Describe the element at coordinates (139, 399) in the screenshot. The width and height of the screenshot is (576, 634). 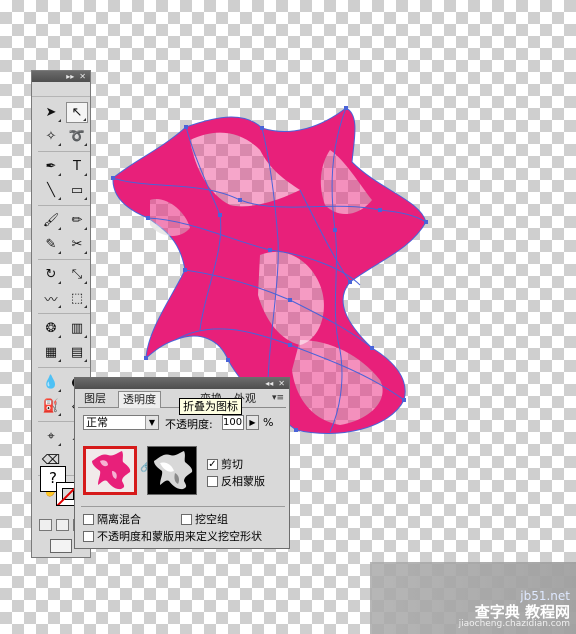
I see `tab-transparency: 透明度` at that location.